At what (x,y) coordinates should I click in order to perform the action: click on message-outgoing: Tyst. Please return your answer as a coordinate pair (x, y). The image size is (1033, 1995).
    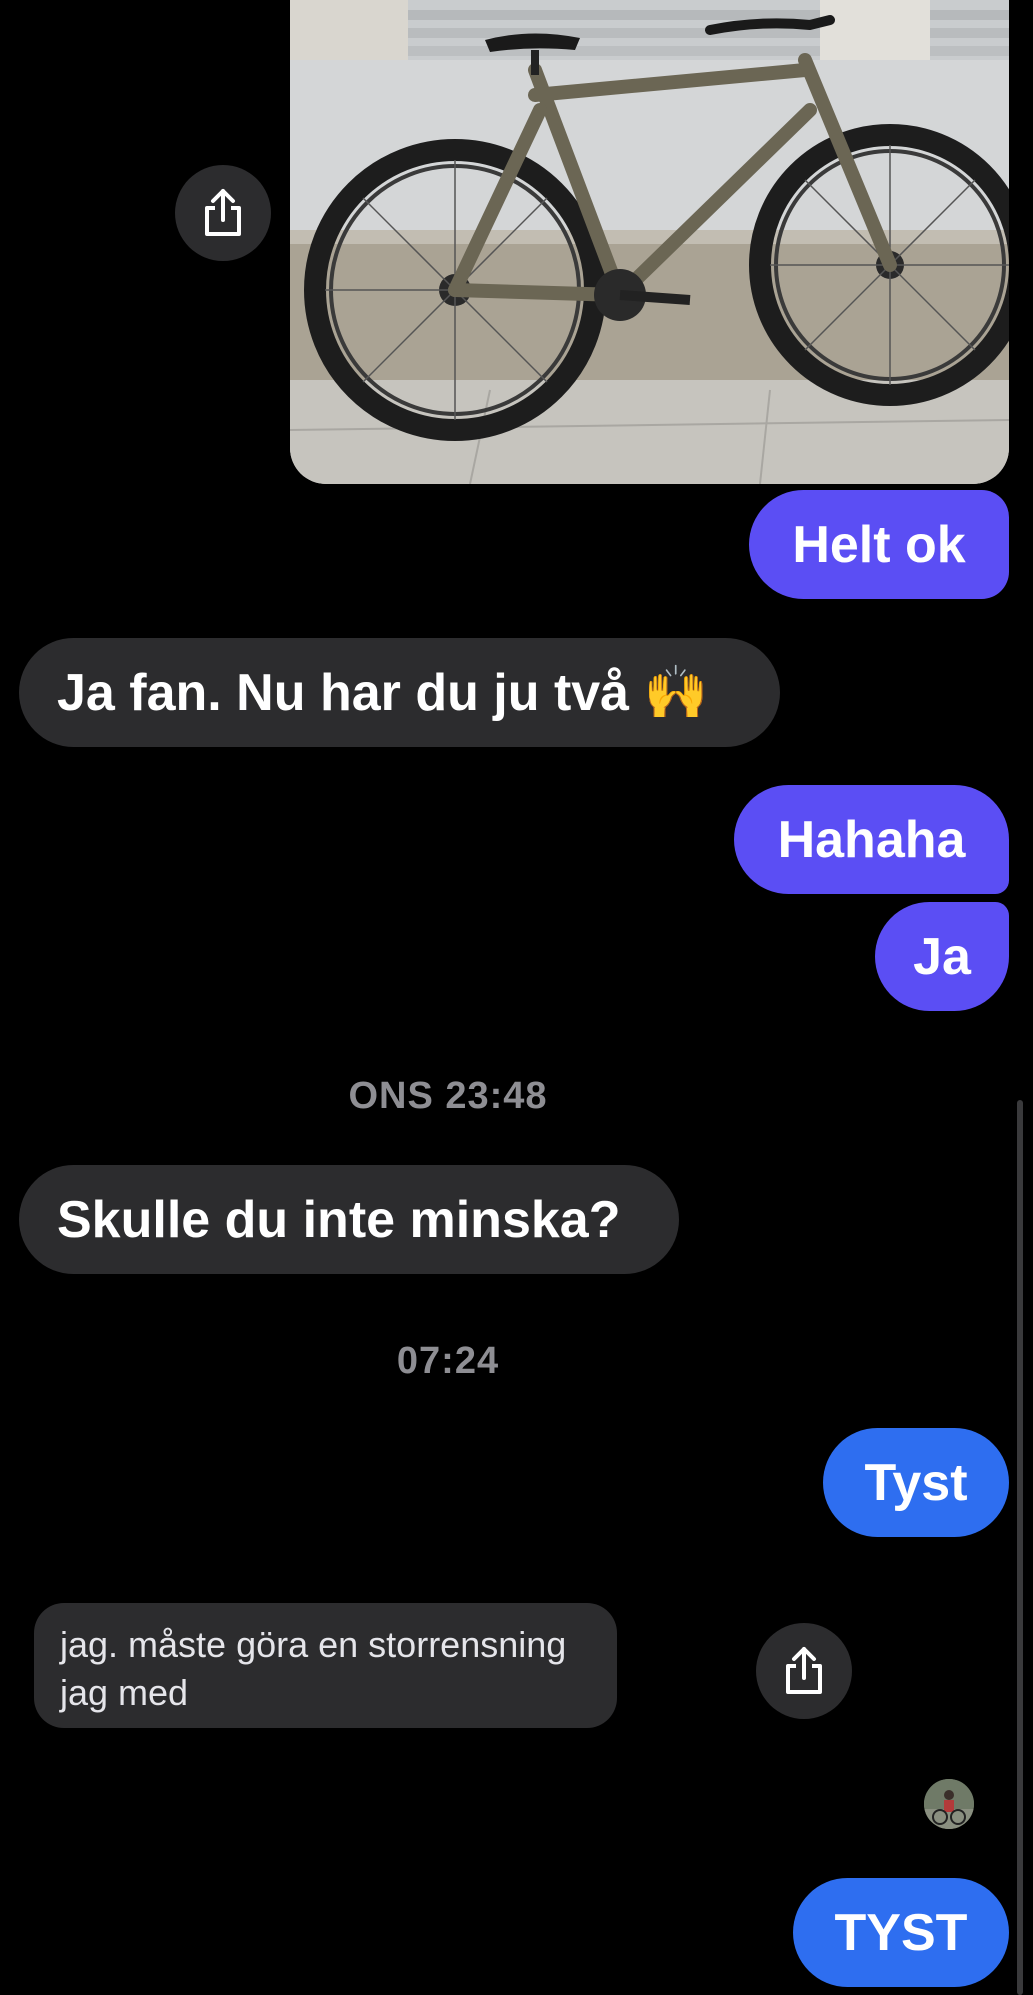
    Looking at the image, I should click on (916, 1482).